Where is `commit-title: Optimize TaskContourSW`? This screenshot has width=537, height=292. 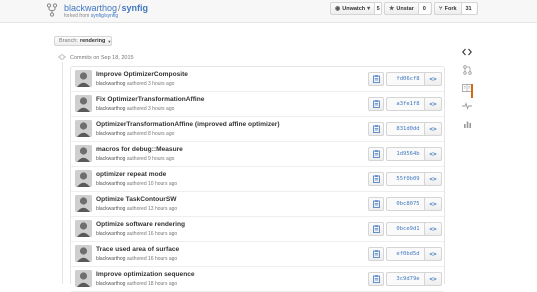 commit-title: Optimize TaskContourSW is located at coordinates (136, 199).